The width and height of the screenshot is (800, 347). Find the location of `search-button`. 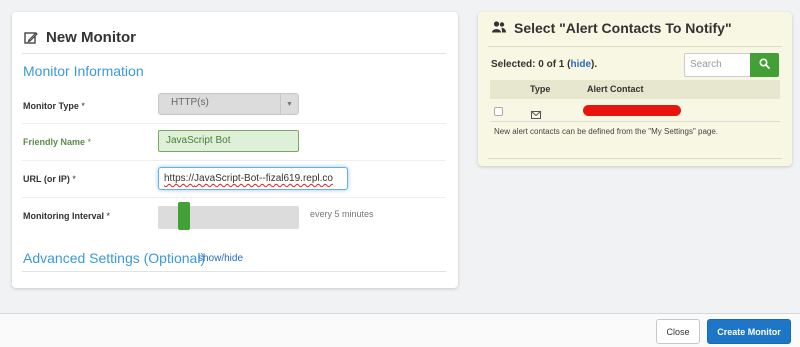

search-button is located at coordinates (764, 65).